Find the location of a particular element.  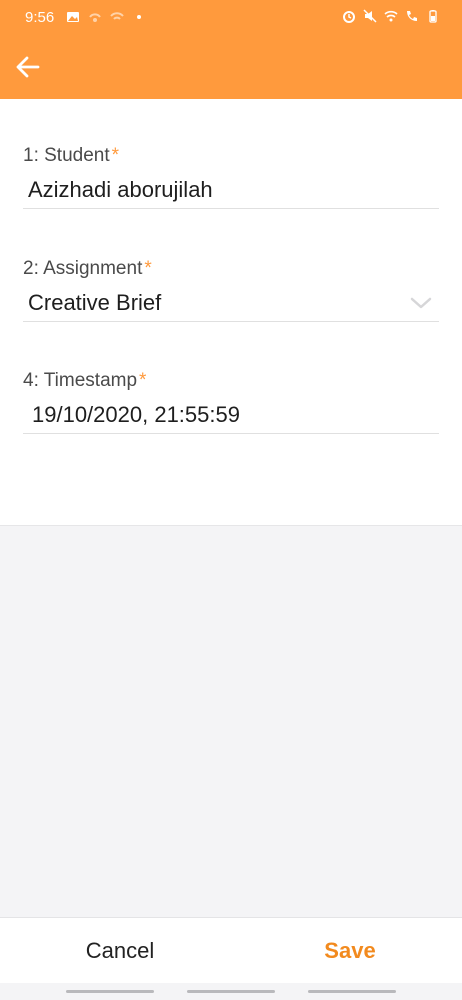

student-field: 1: Student * Azizhadi aborujilah is located at coordinates (231, 177).